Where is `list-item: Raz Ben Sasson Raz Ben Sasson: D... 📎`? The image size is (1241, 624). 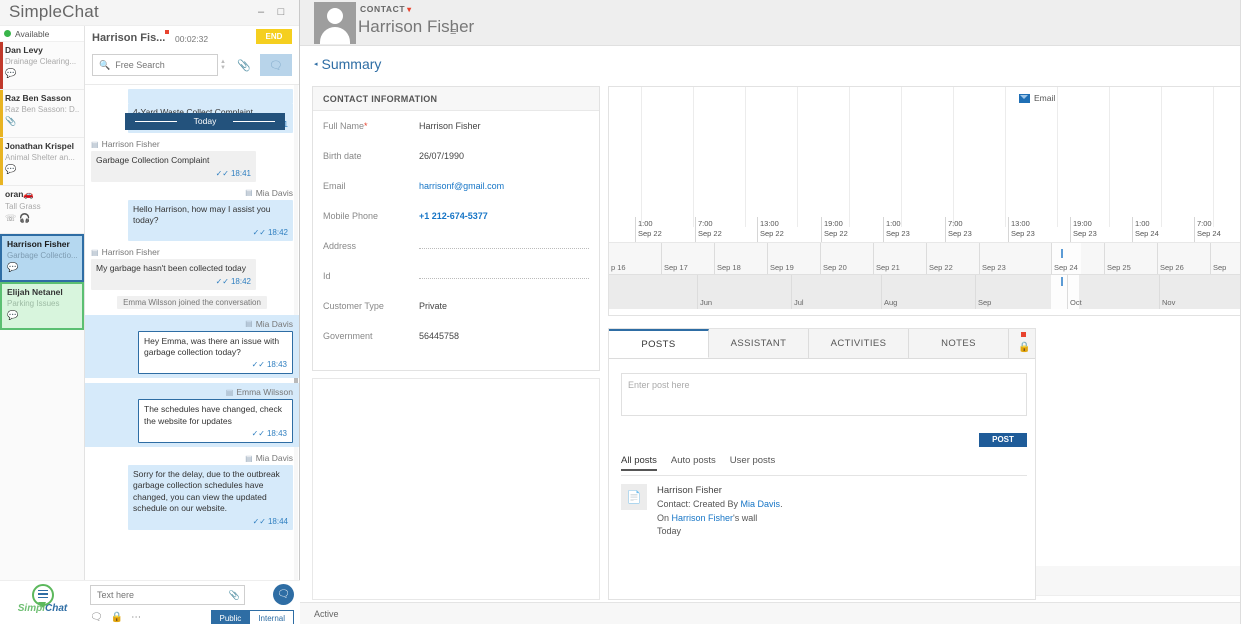 list-item: Raz Ben Sasson Raz Ben Sasson: D... 📎 is located at coordinates (42, 114).